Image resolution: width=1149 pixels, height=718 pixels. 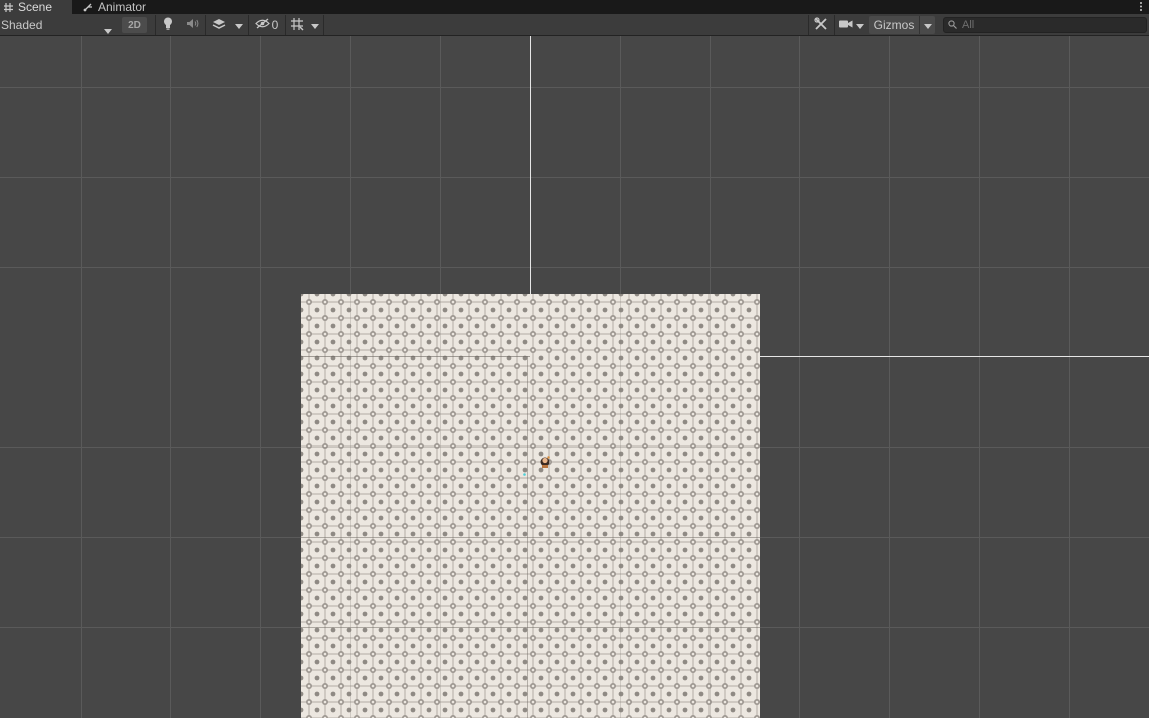 What do you see at coordinates (275, 25) in the screenshot?
I see `hidden-objects-count: 0` at bounding box center [275, 25].